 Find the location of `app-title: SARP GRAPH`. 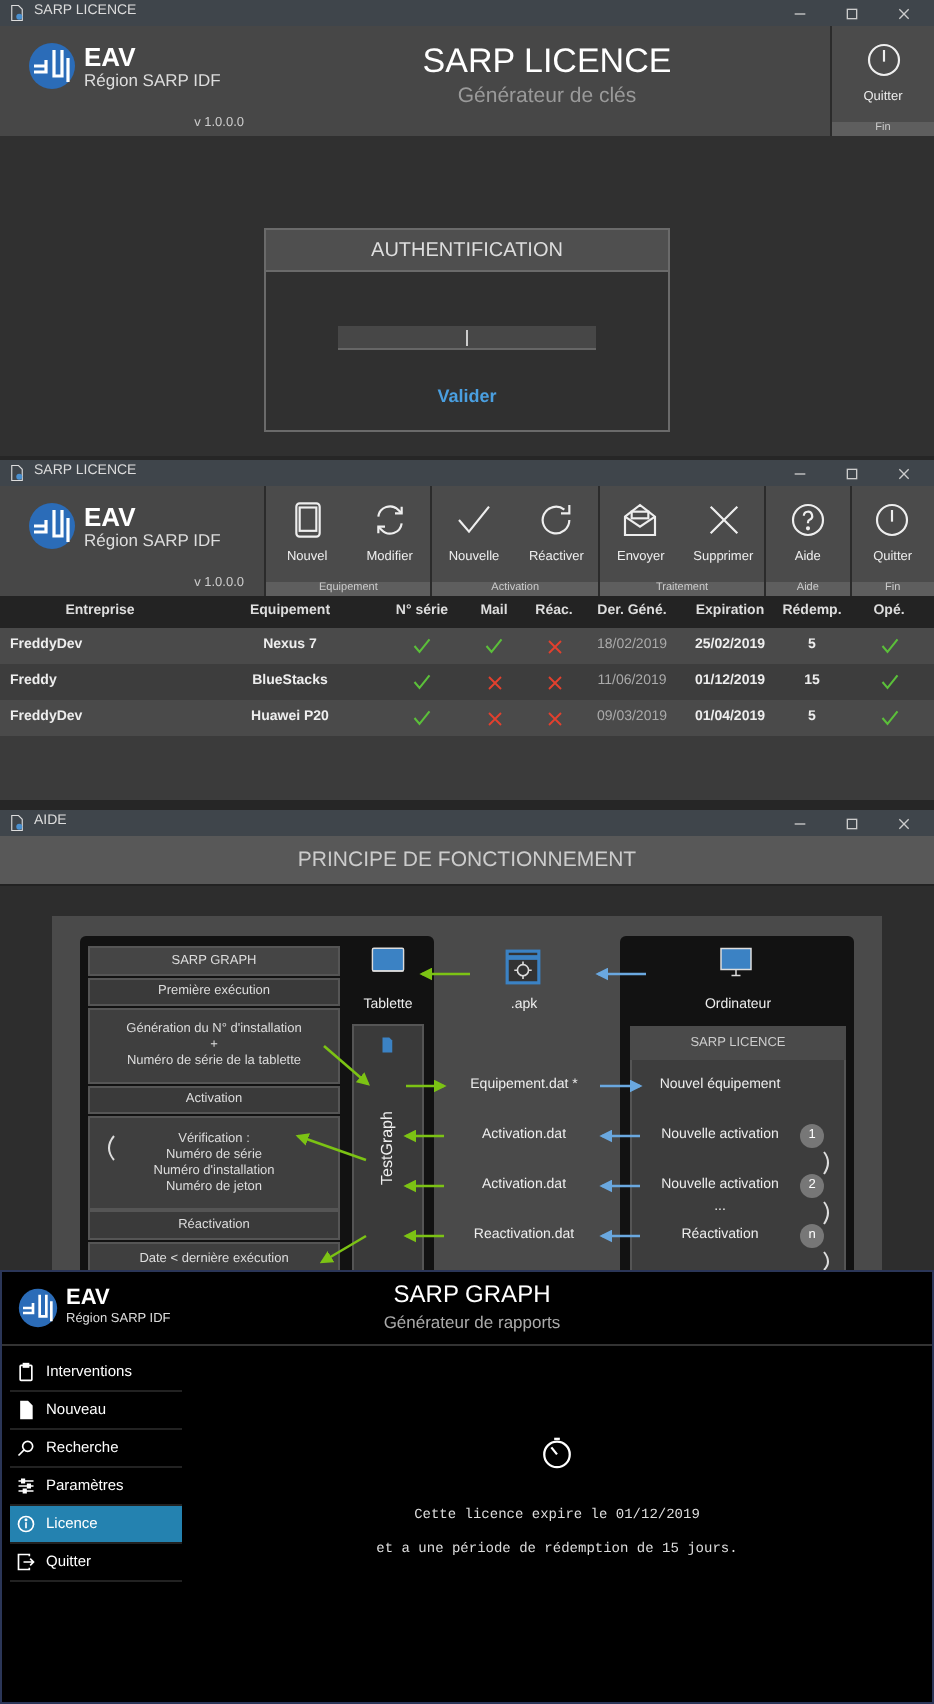

app-title: SARP GRAPH is located at coordinates (472, 1295).